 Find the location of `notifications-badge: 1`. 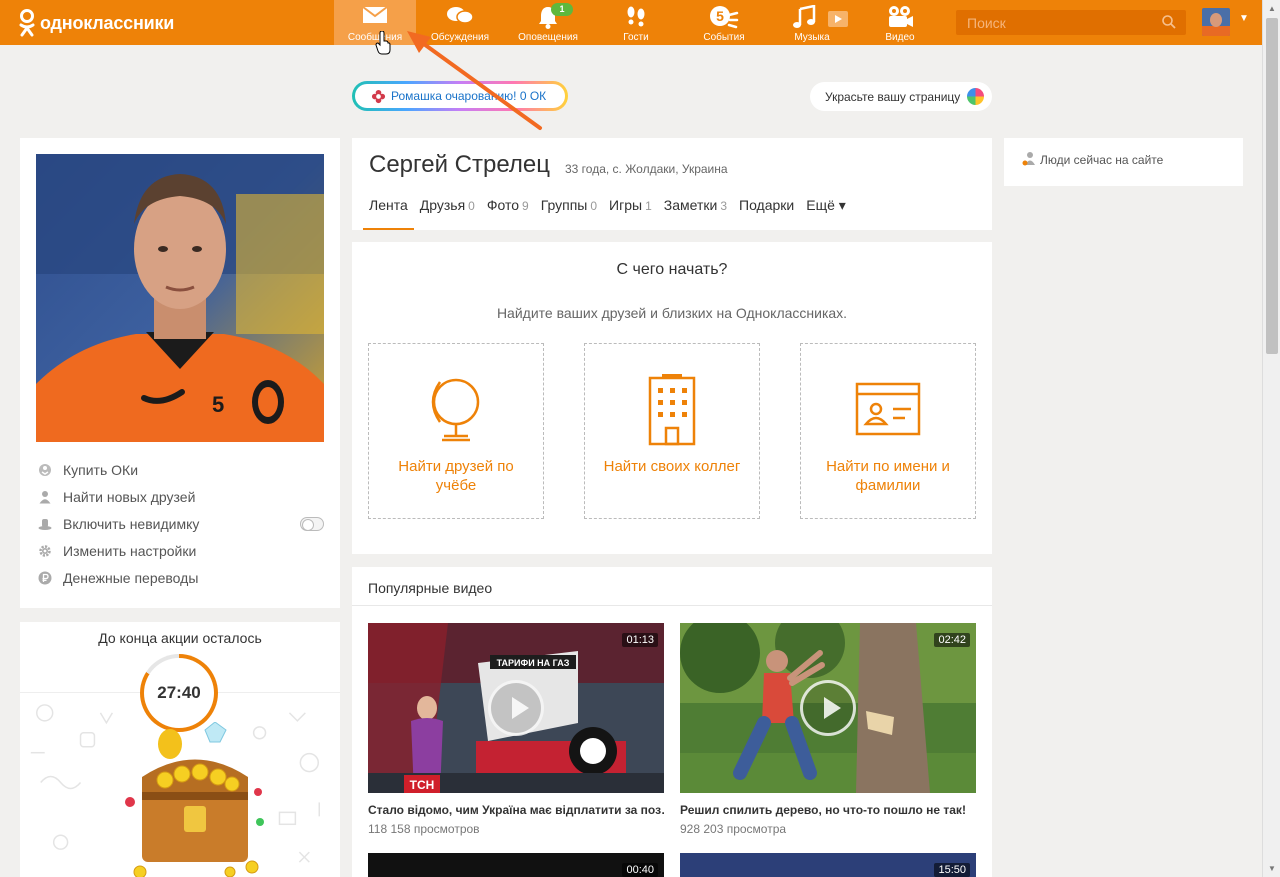

notifications-badge: 1 is located at coordinates (562, 9).